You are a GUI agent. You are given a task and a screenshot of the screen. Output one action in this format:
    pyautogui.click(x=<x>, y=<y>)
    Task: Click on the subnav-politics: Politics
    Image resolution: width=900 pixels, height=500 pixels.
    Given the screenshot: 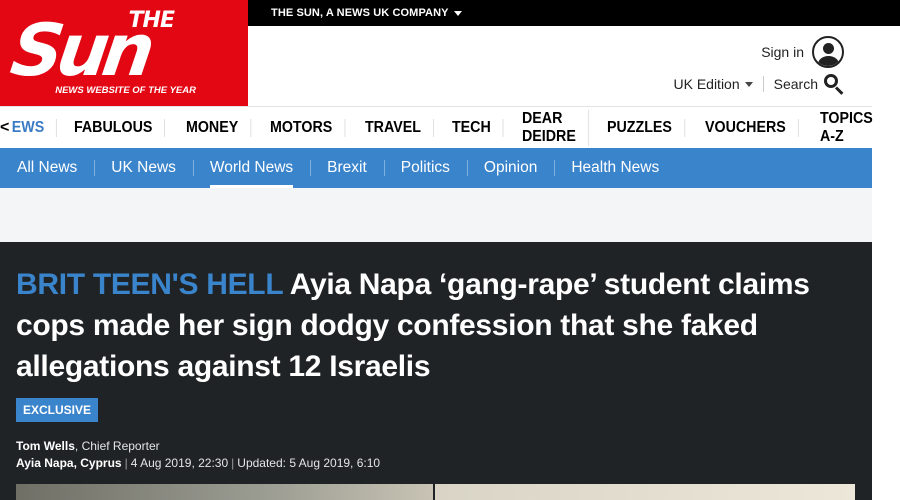 What is the action you would take?
    pyautogui.click(x=425, y=168)
    